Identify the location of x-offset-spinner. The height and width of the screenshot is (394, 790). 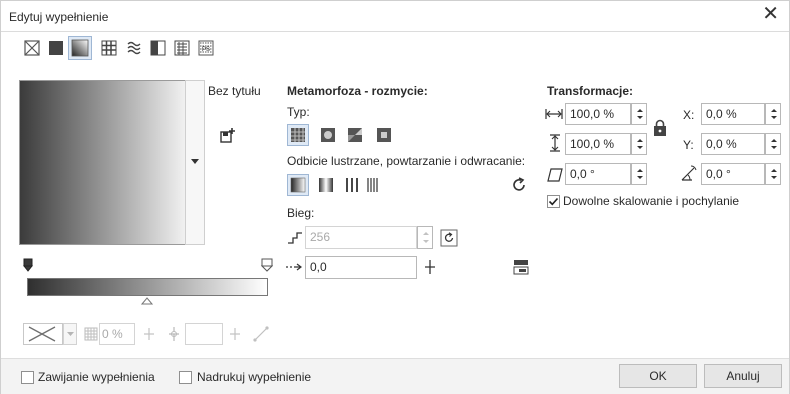
(773, 114).